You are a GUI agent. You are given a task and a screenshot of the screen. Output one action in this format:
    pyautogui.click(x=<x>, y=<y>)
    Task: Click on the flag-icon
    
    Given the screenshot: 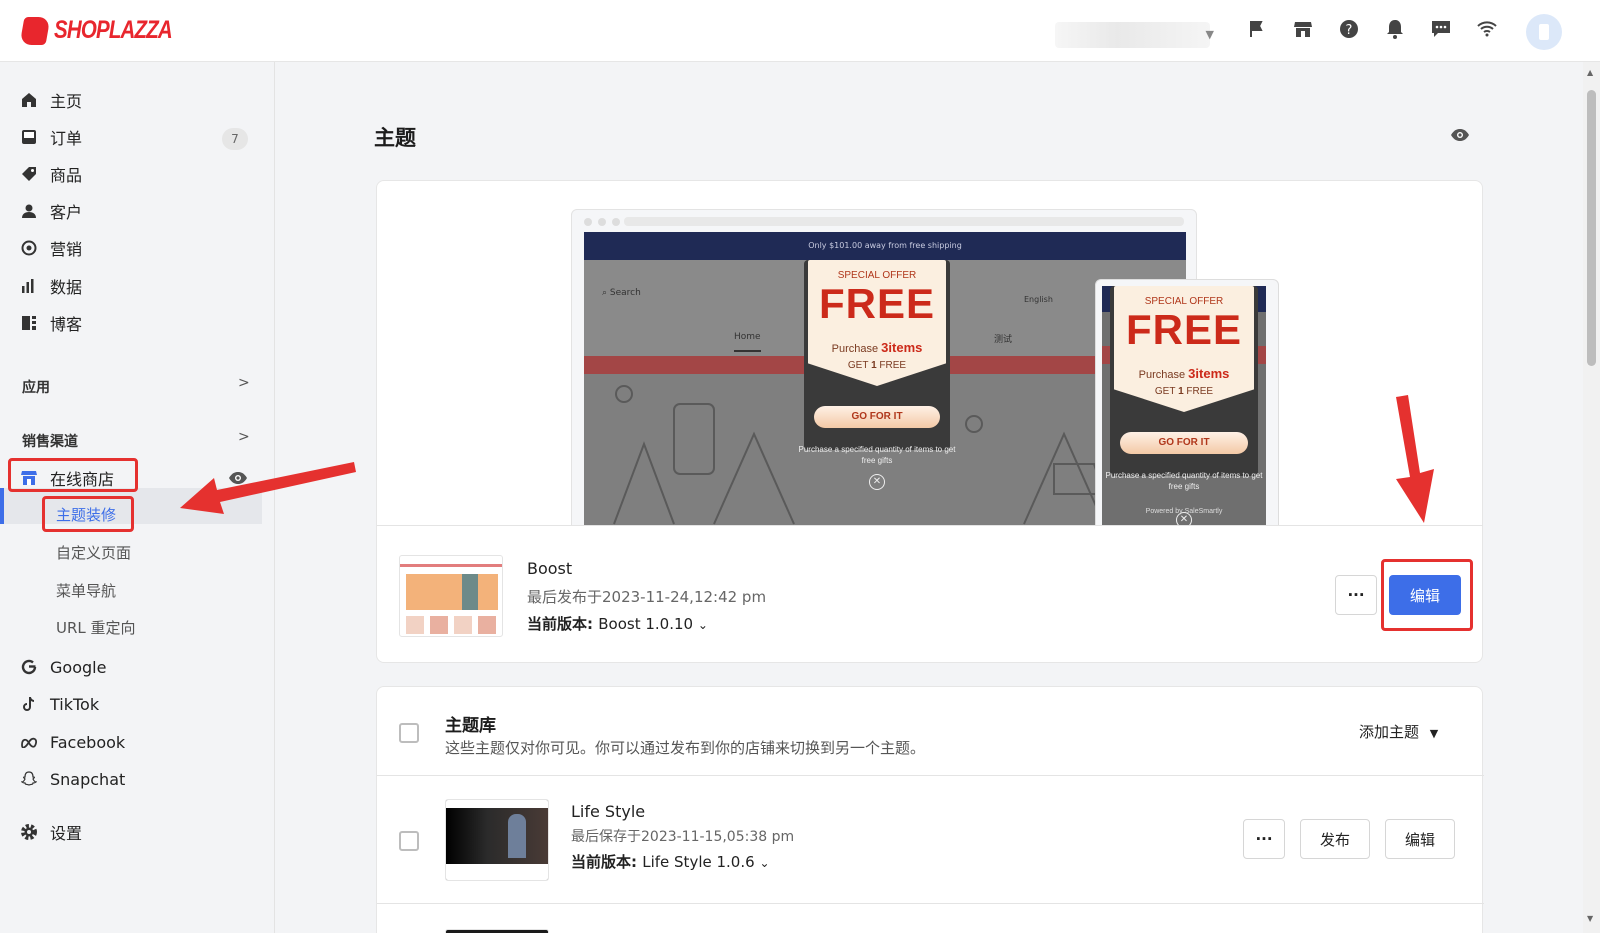 What is the action you would take?
    pyautogui.click(x=1257, y=29)
    